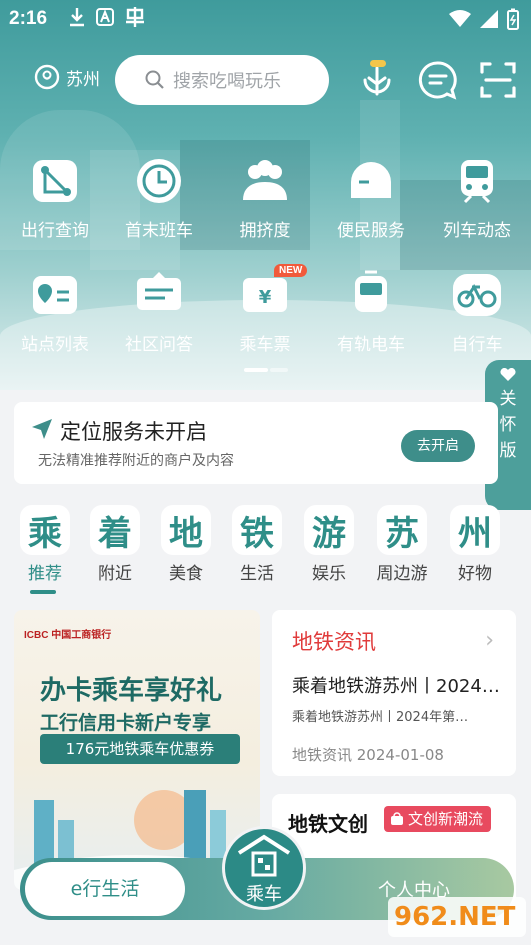 This screenshot has height=945, width=531. Describe the element at coordinates (475, 574) in the screenshot. I see `category-label: 好物` at that location.